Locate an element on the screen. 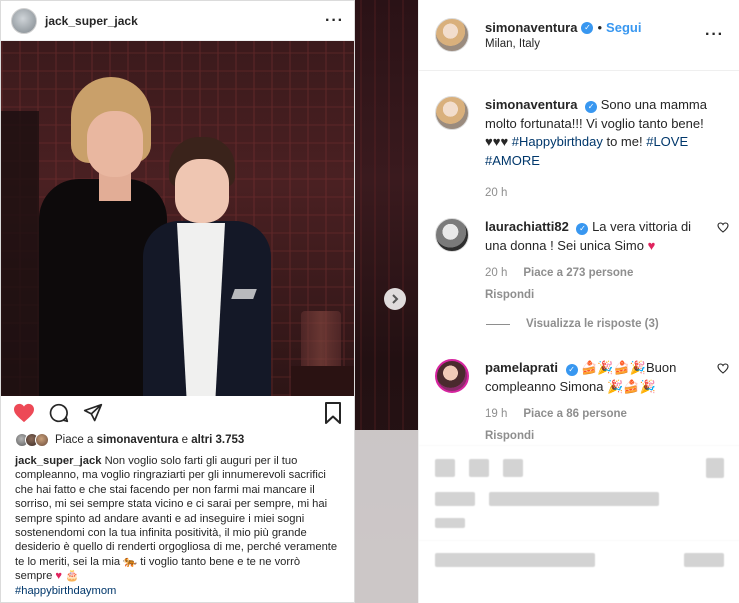  post-actions is located at coordinates (177, 413).